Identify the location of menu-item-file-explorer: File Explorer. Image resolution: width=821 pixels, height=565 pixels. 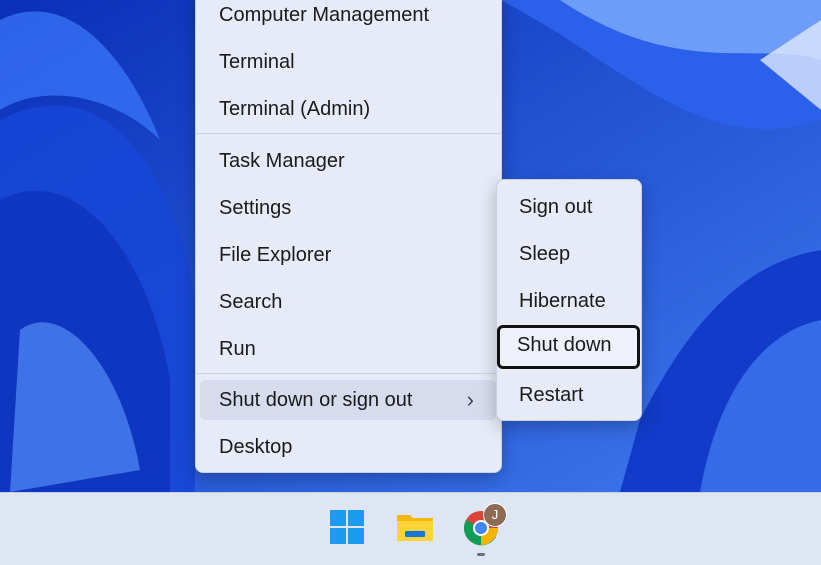
(348, 255).